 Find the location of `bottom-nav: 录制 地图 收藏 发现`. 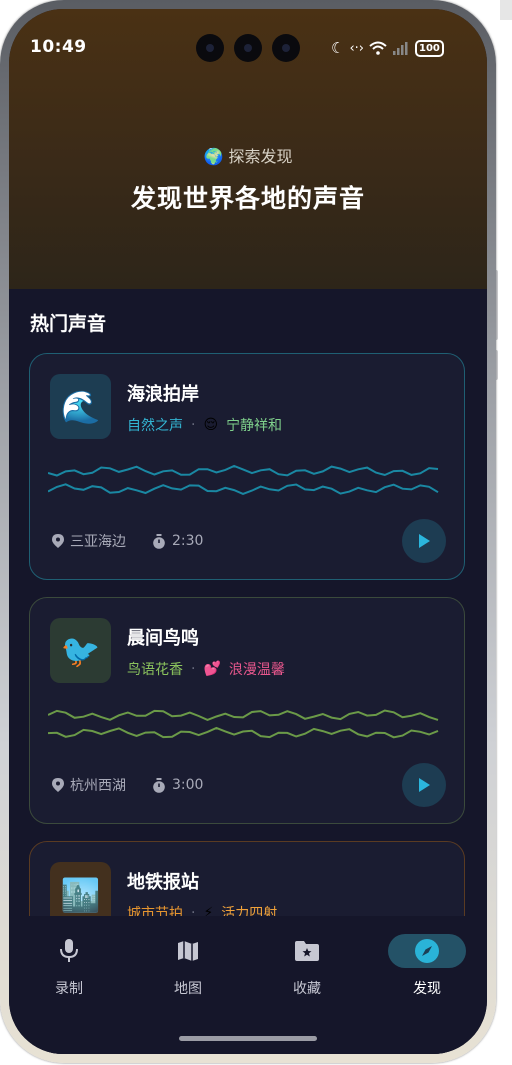

bottom-nav: 录制 地图 收藏 发现 is located at coordinates (248, 985).